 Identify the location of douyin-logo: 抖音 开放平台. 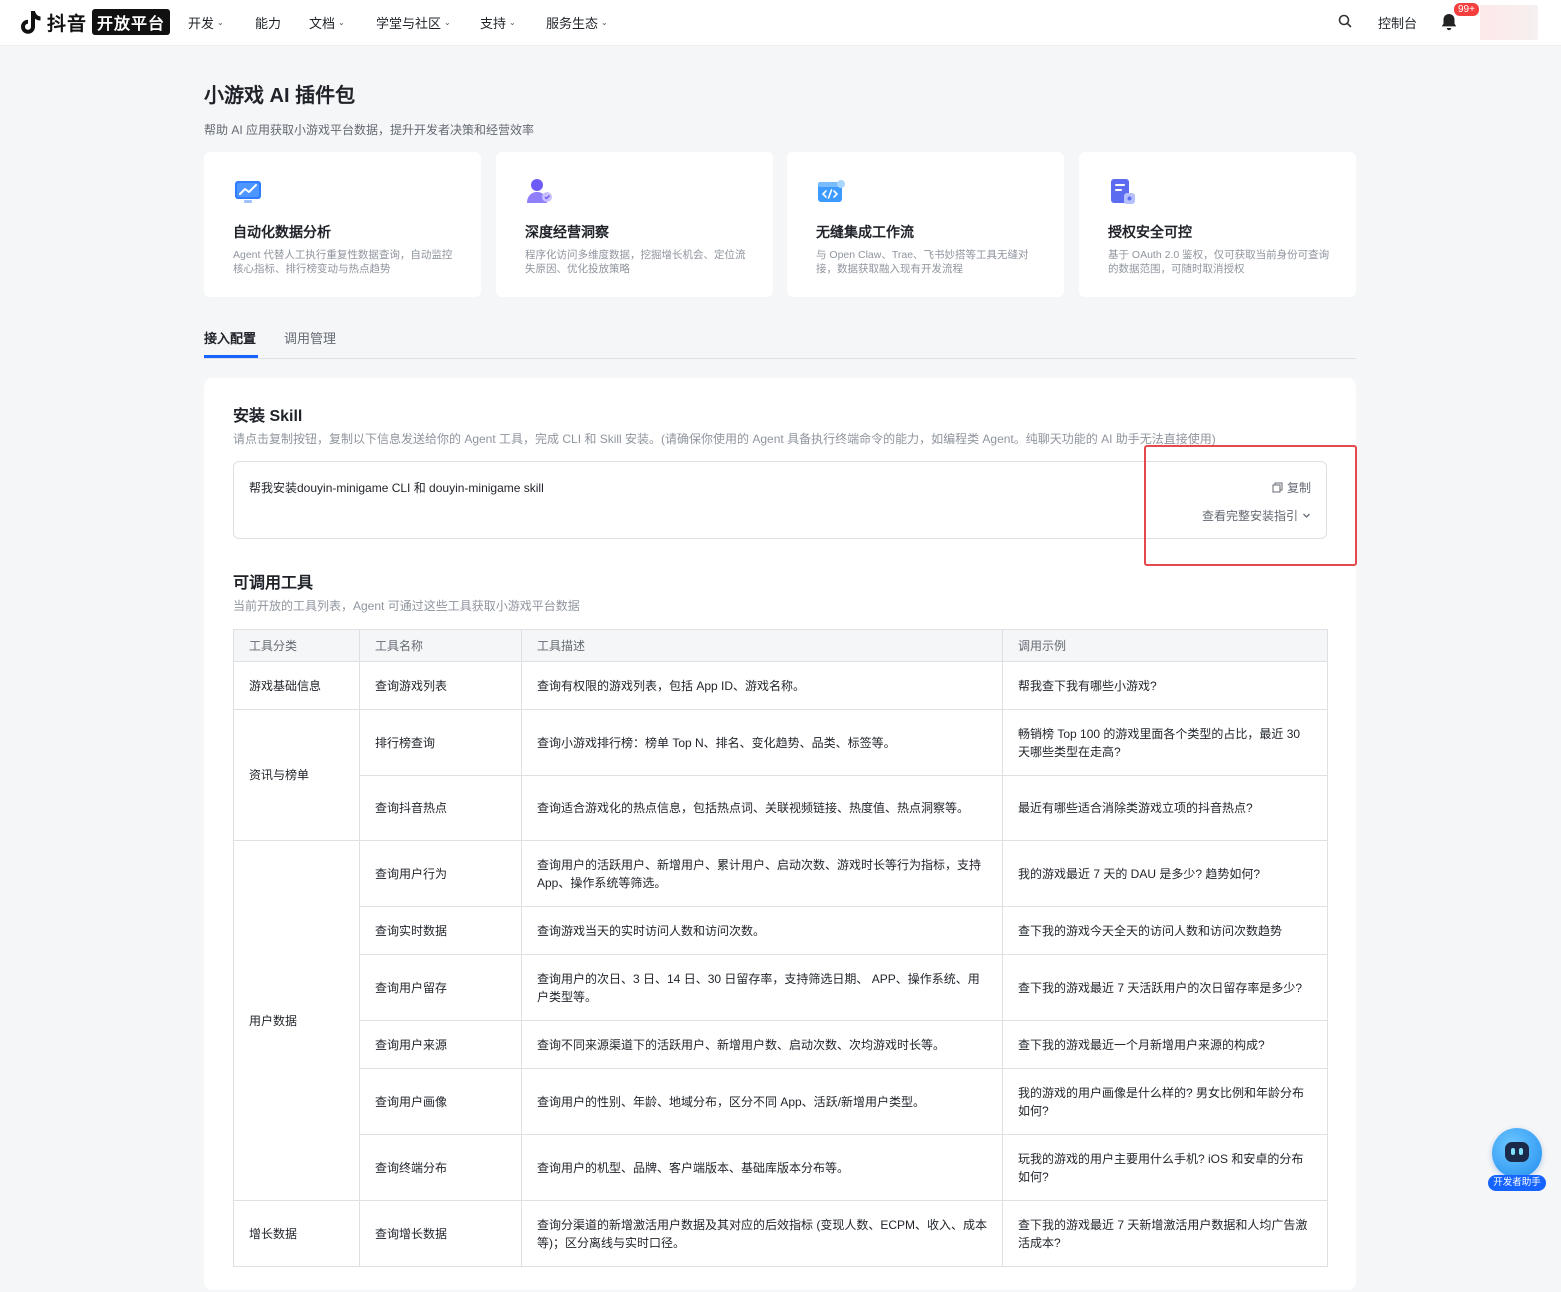
(95, 22).